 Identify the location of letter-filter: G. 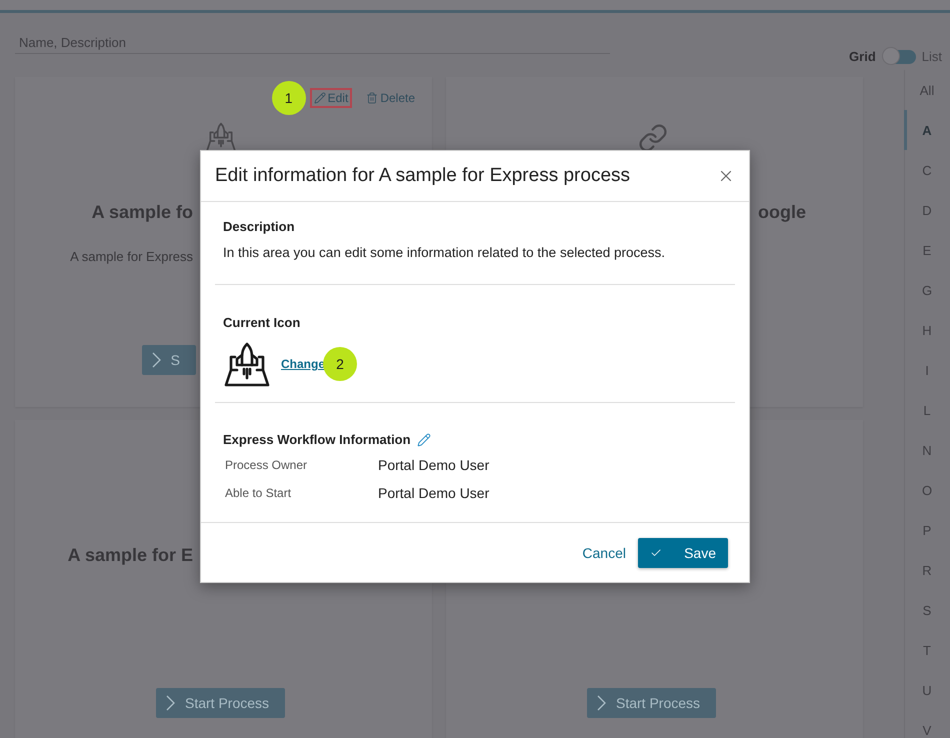
(927, 290).